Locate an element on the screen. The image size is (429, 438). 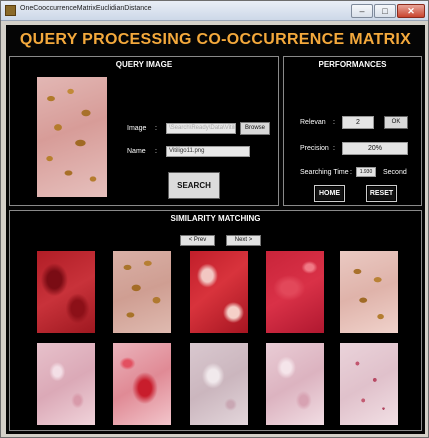
name-field: Vitiligo11.png is located at coordinates (208, 151).